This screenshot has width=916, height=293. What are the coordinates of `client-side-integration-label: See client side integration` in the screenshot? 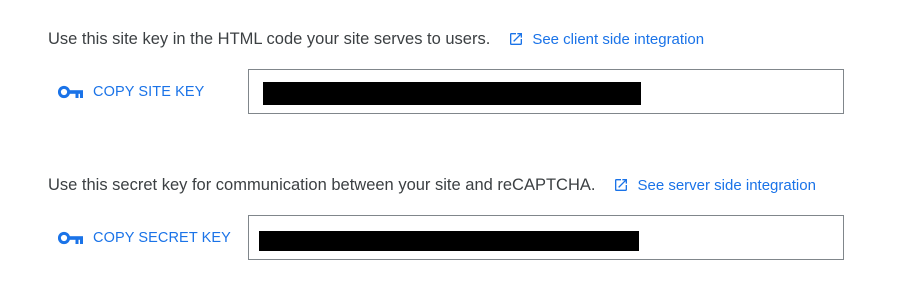 It's located at (618, 39).